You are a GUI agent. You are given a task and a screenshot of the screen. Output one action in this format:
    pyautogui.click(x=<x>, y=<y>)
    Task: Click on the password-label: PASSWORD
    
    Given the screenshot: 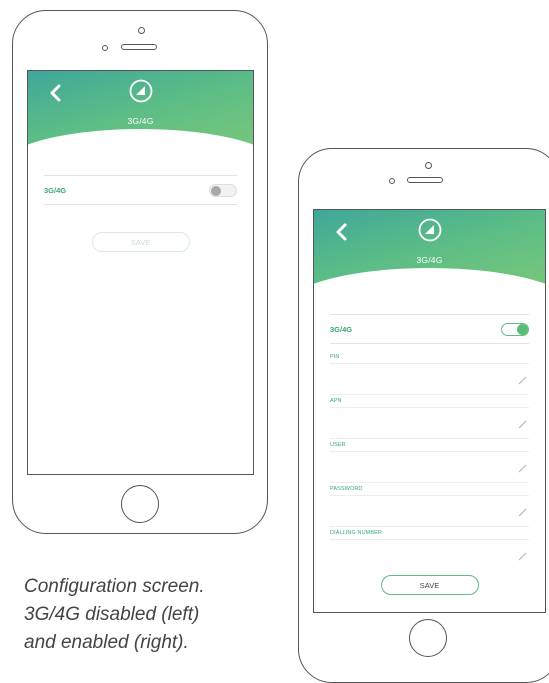 What is the action you would take?
    pyautogui.click(x=346, y=489)
    